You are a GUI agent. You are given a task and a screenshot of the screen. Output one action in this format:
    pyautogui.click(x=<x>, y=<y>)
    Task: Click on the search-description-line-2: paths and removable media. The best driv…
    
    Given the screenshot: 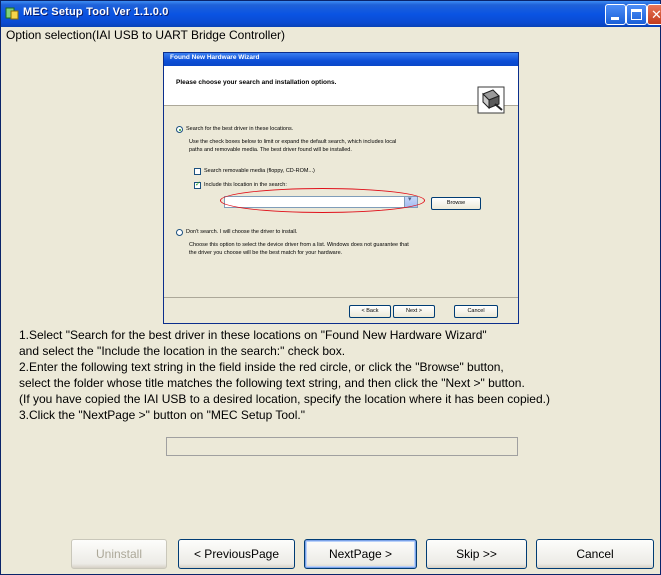 What is the action you would take?
    pyautogui.click(x=270, y=150)
    